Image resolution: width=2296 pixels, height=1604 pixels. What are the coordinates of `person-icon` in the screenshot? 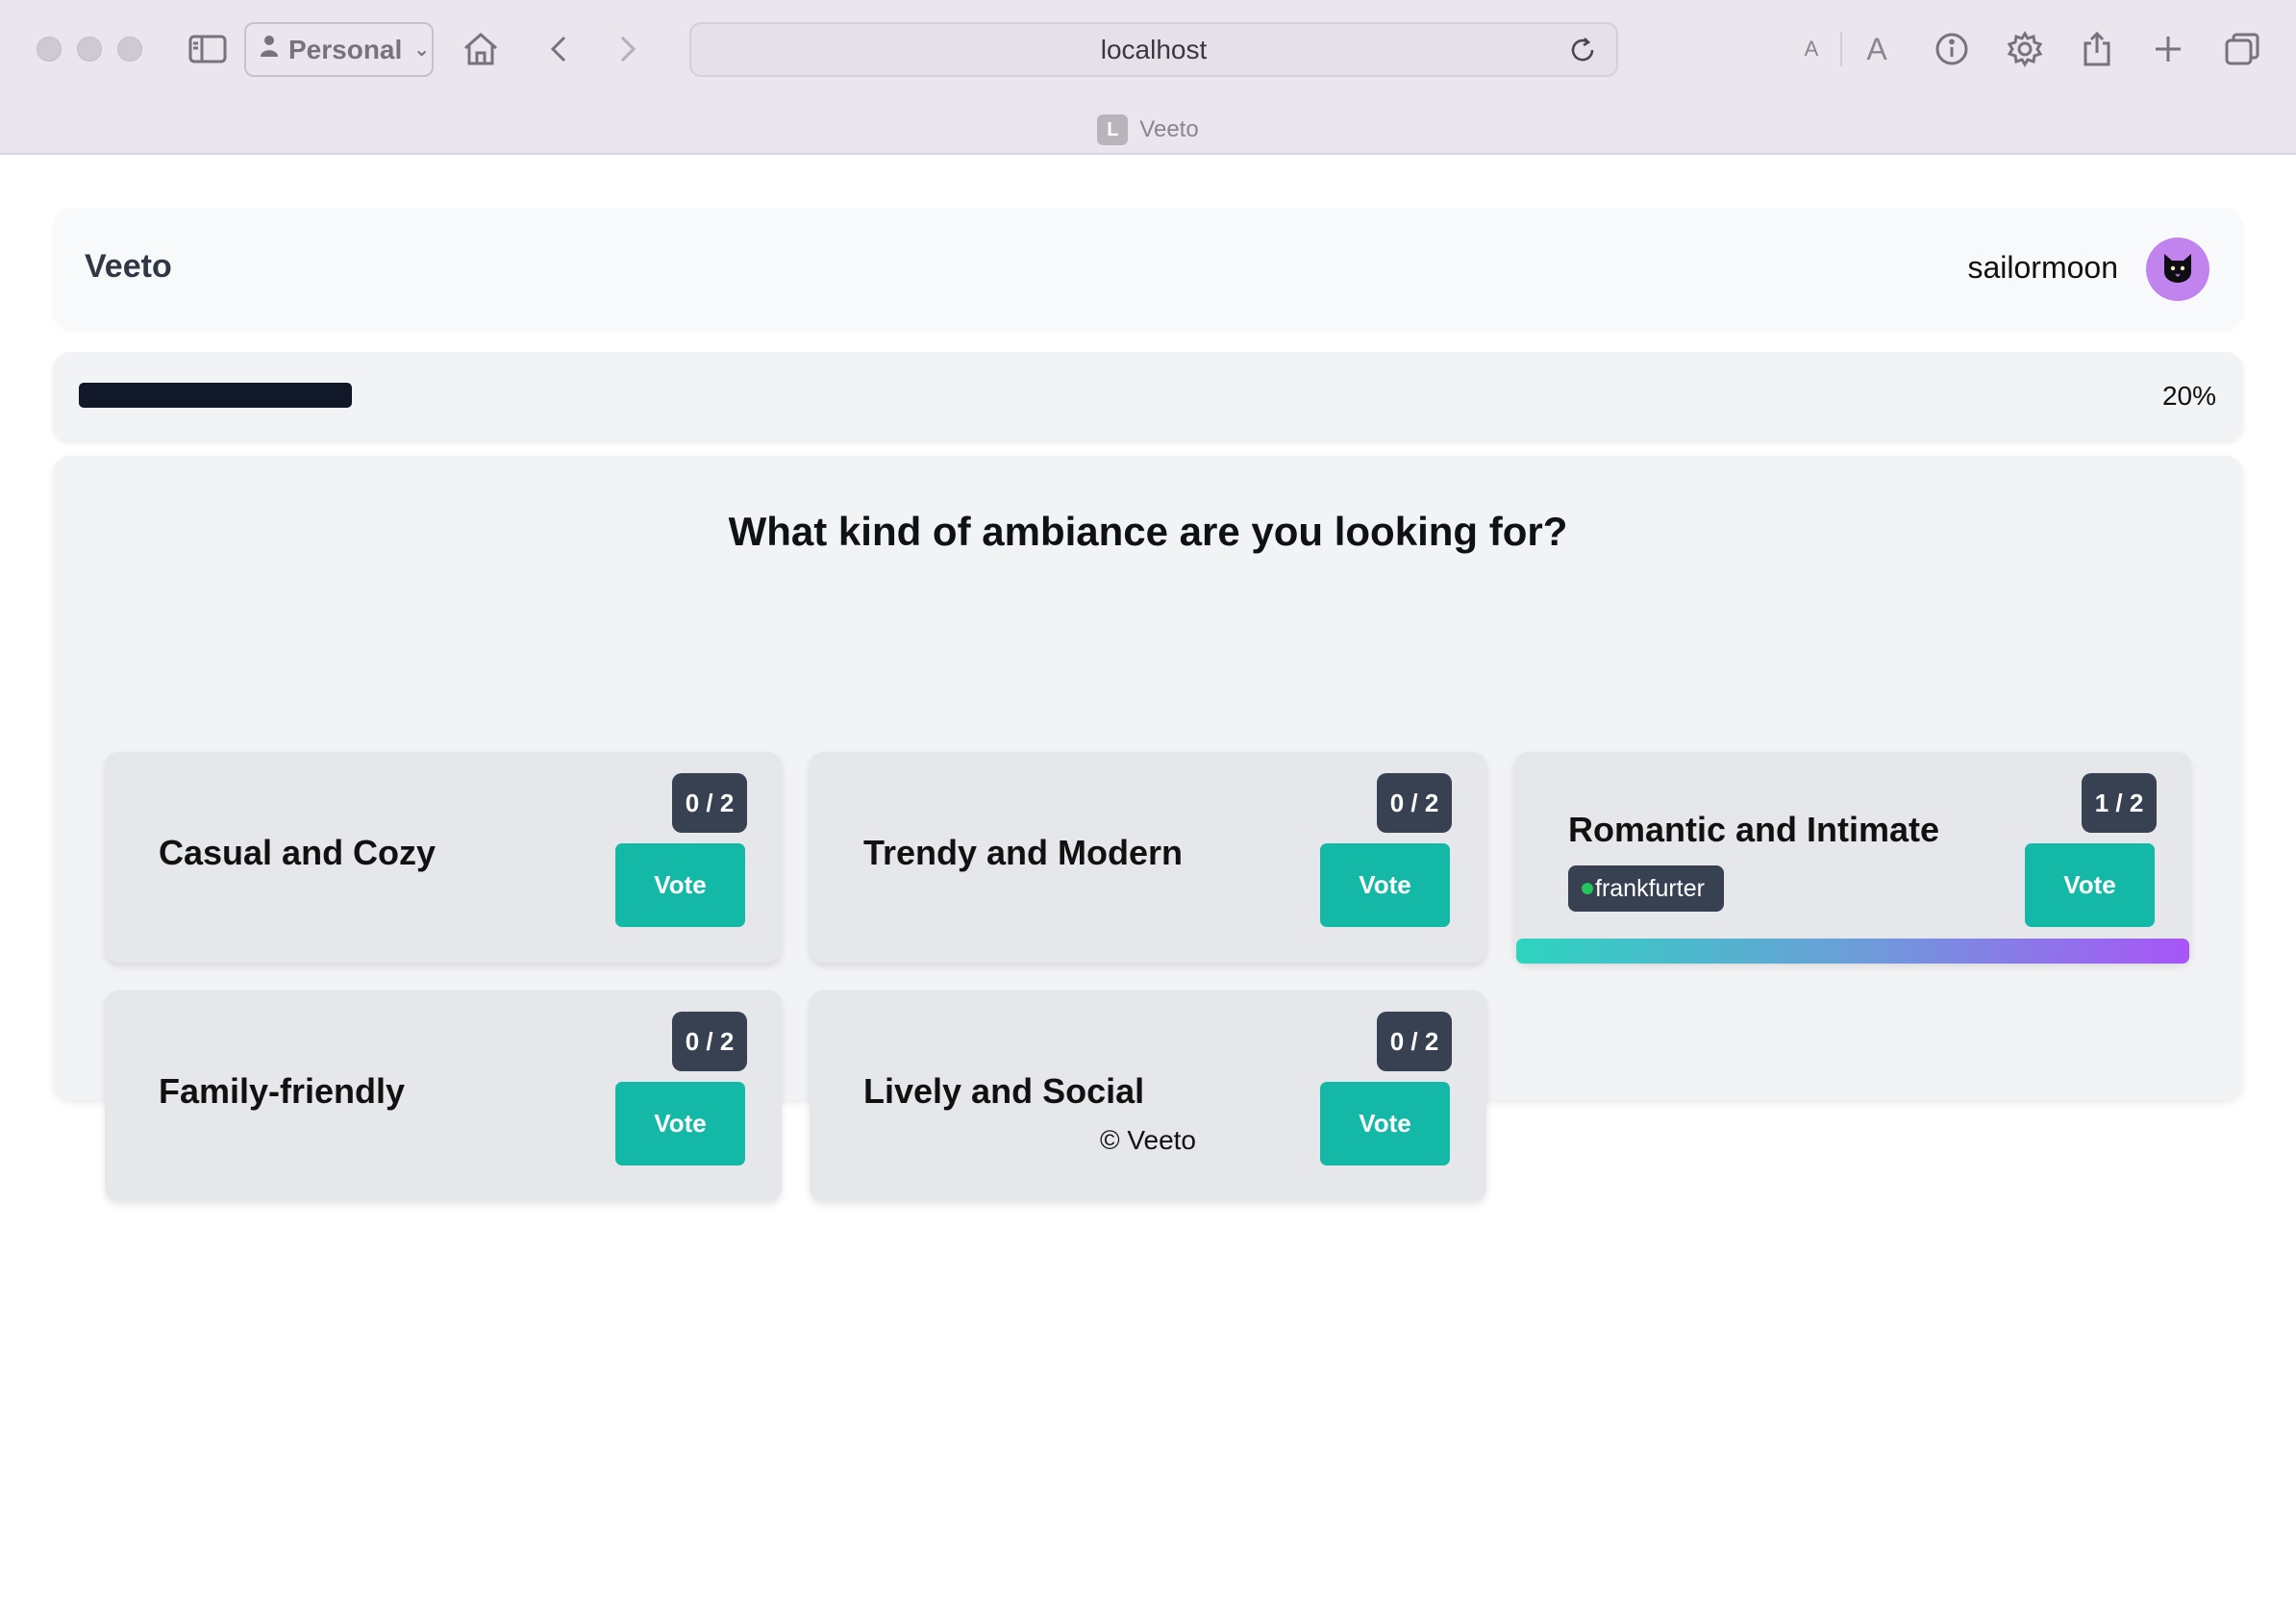 It's located at (269, 49).